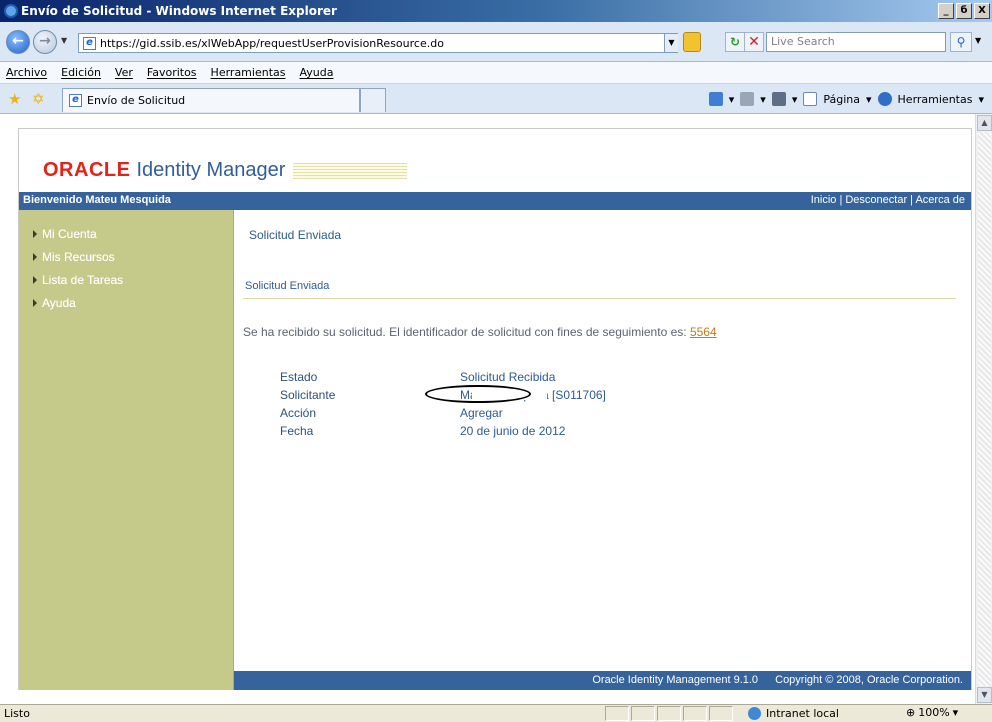 This screenshot has height=722, width=992. I want to click on oracle-identity-manager-logo: ORACLE Identity Manager, so click(225, 170).